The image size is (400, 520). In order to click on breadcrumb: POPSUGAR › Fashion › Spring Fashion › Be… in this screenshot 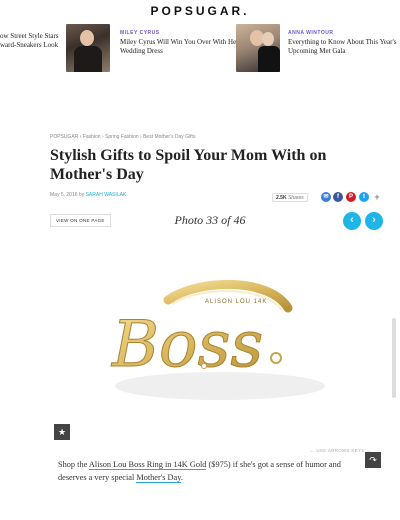, I will do `click(122, 137)`.